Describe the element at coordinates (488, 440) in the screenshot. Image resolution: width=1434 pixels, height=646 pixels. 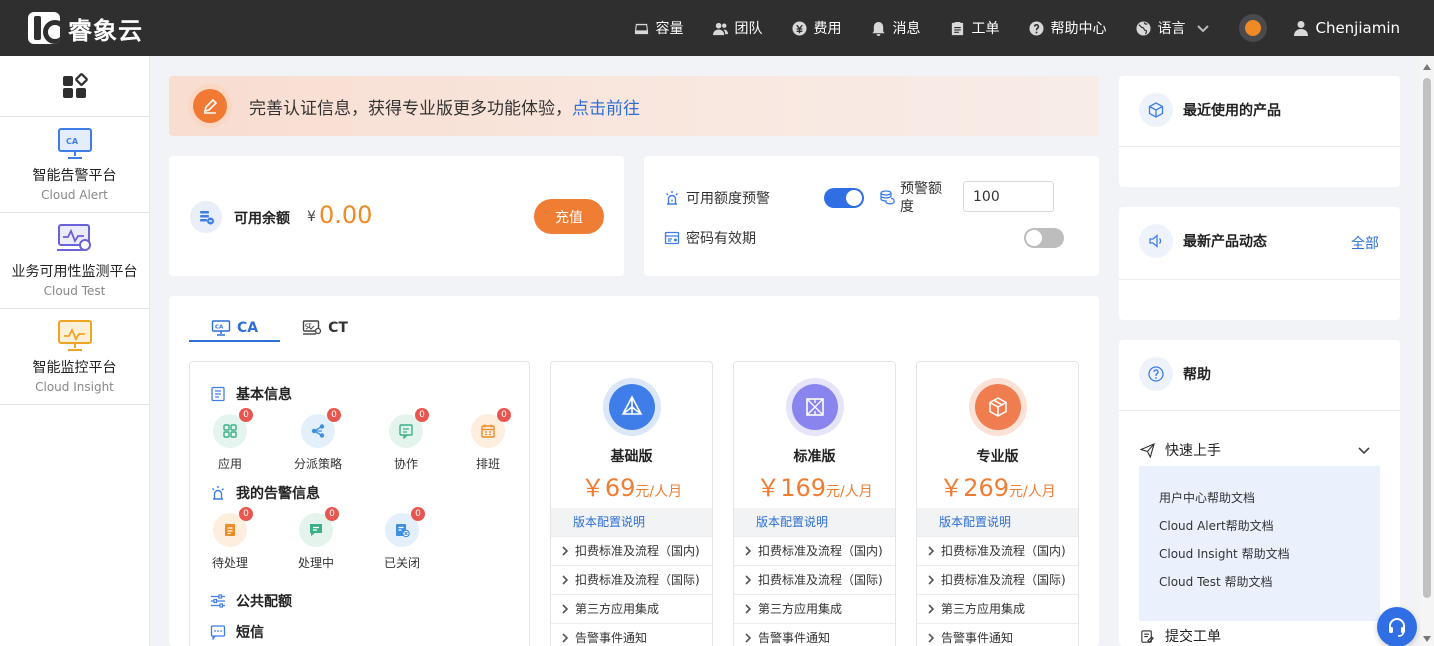
I see `quick-item-schedule: 0 排班` at that location.